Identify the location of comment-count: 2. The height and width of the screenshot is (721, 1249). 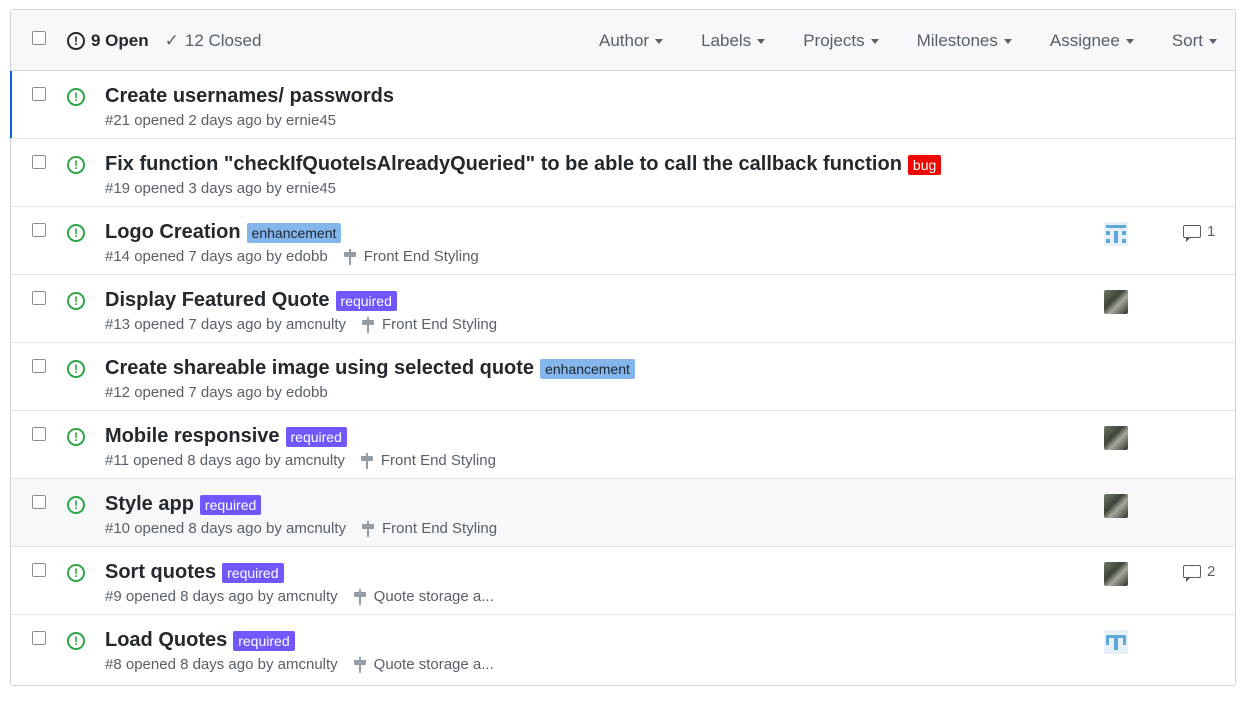
(1211, 571).